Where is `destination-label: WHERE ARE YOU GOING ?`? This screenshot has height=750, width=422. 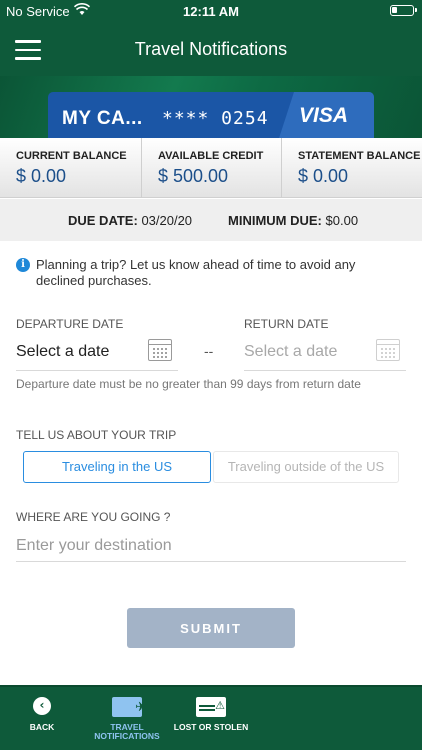 destination-label: WHERE ARE YOU GOING ? is located at coordinates (93, 517).